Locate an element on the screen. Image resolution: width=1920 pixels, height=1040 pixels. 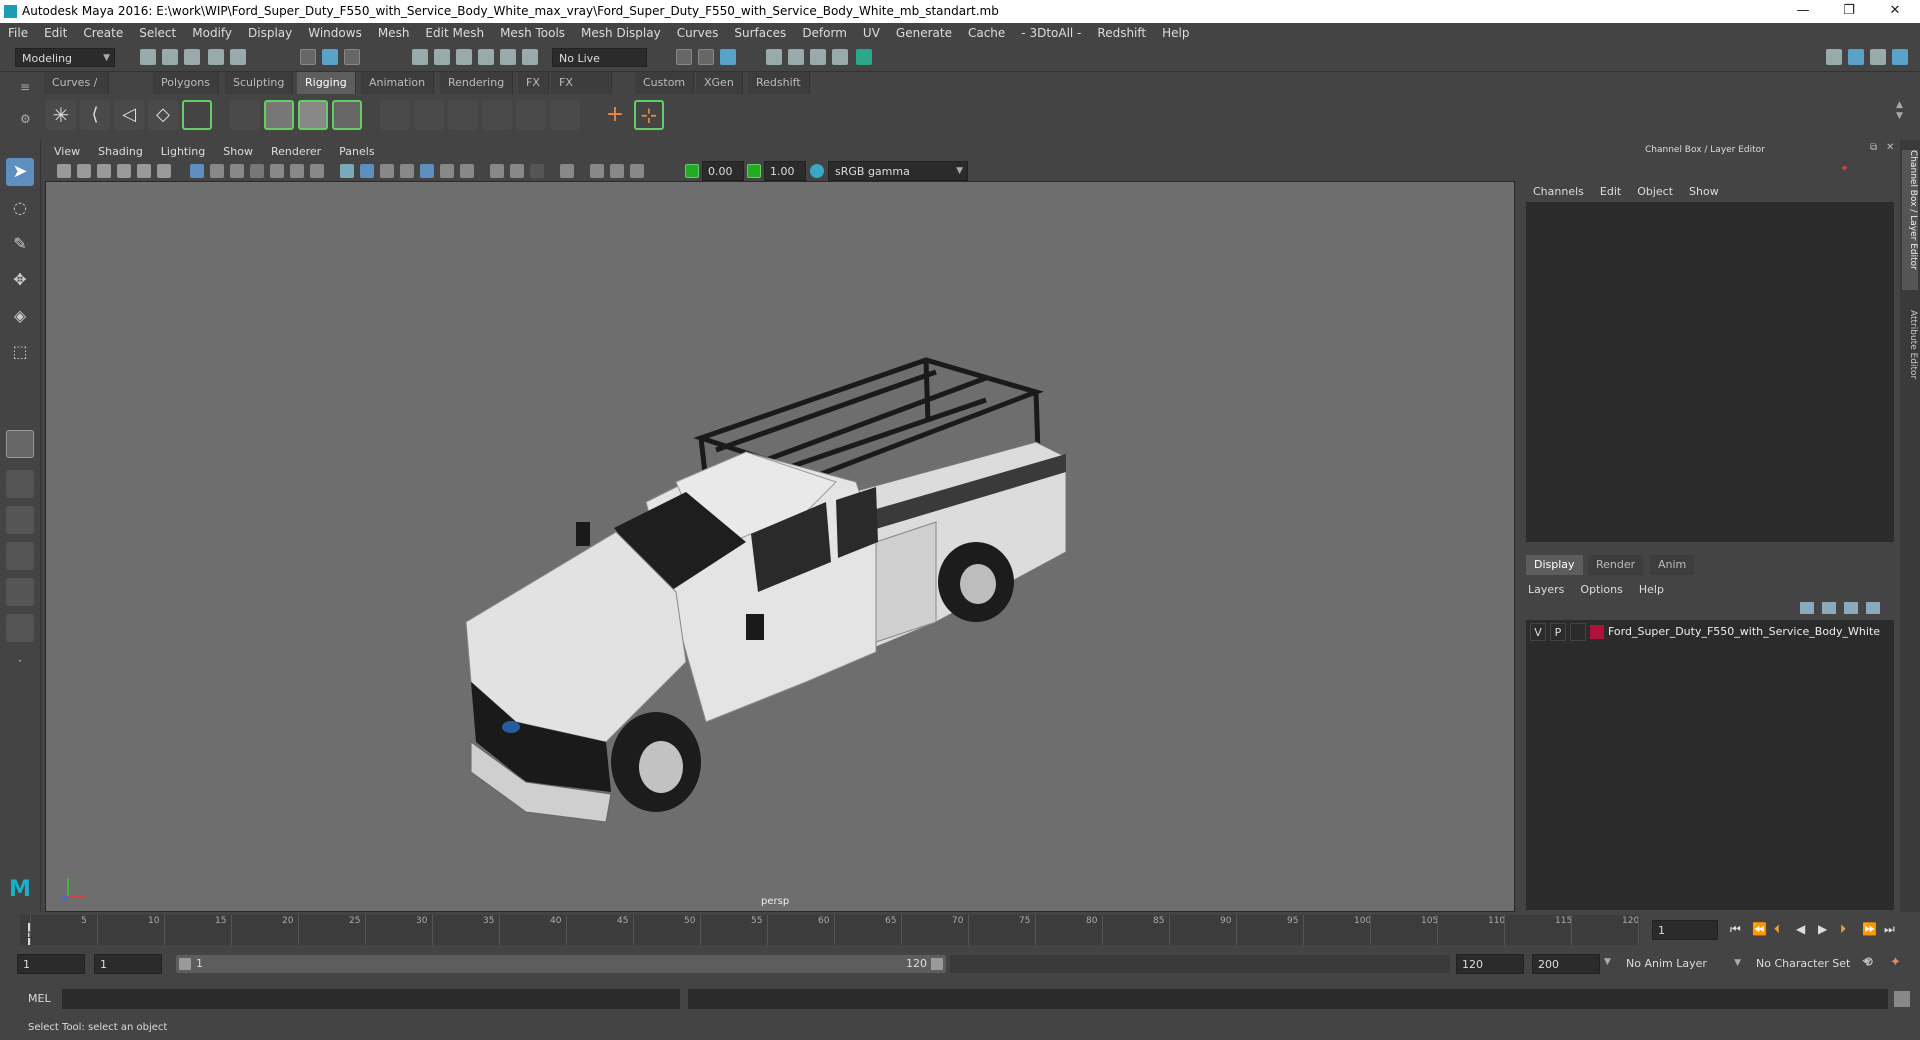
bind-skin-icon is located at coordinates (245, 115).